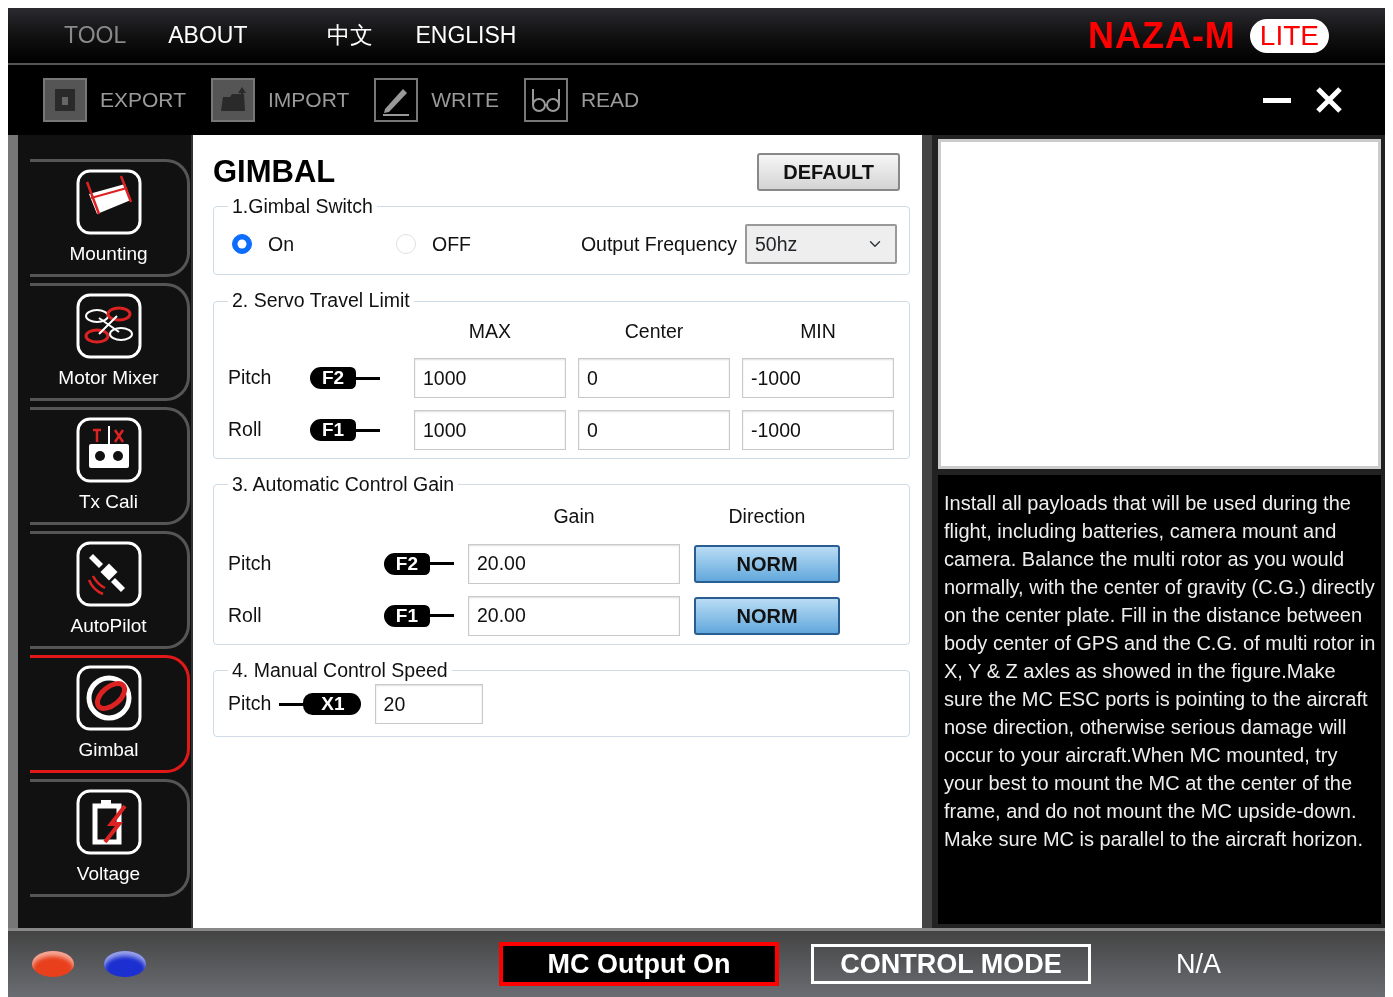 The height and width of the screenshot is (997, 1393). What do you see at coordinates (108, 201) in the screenshot?
I see `ruler-icon` at bounding box center [108, 201].